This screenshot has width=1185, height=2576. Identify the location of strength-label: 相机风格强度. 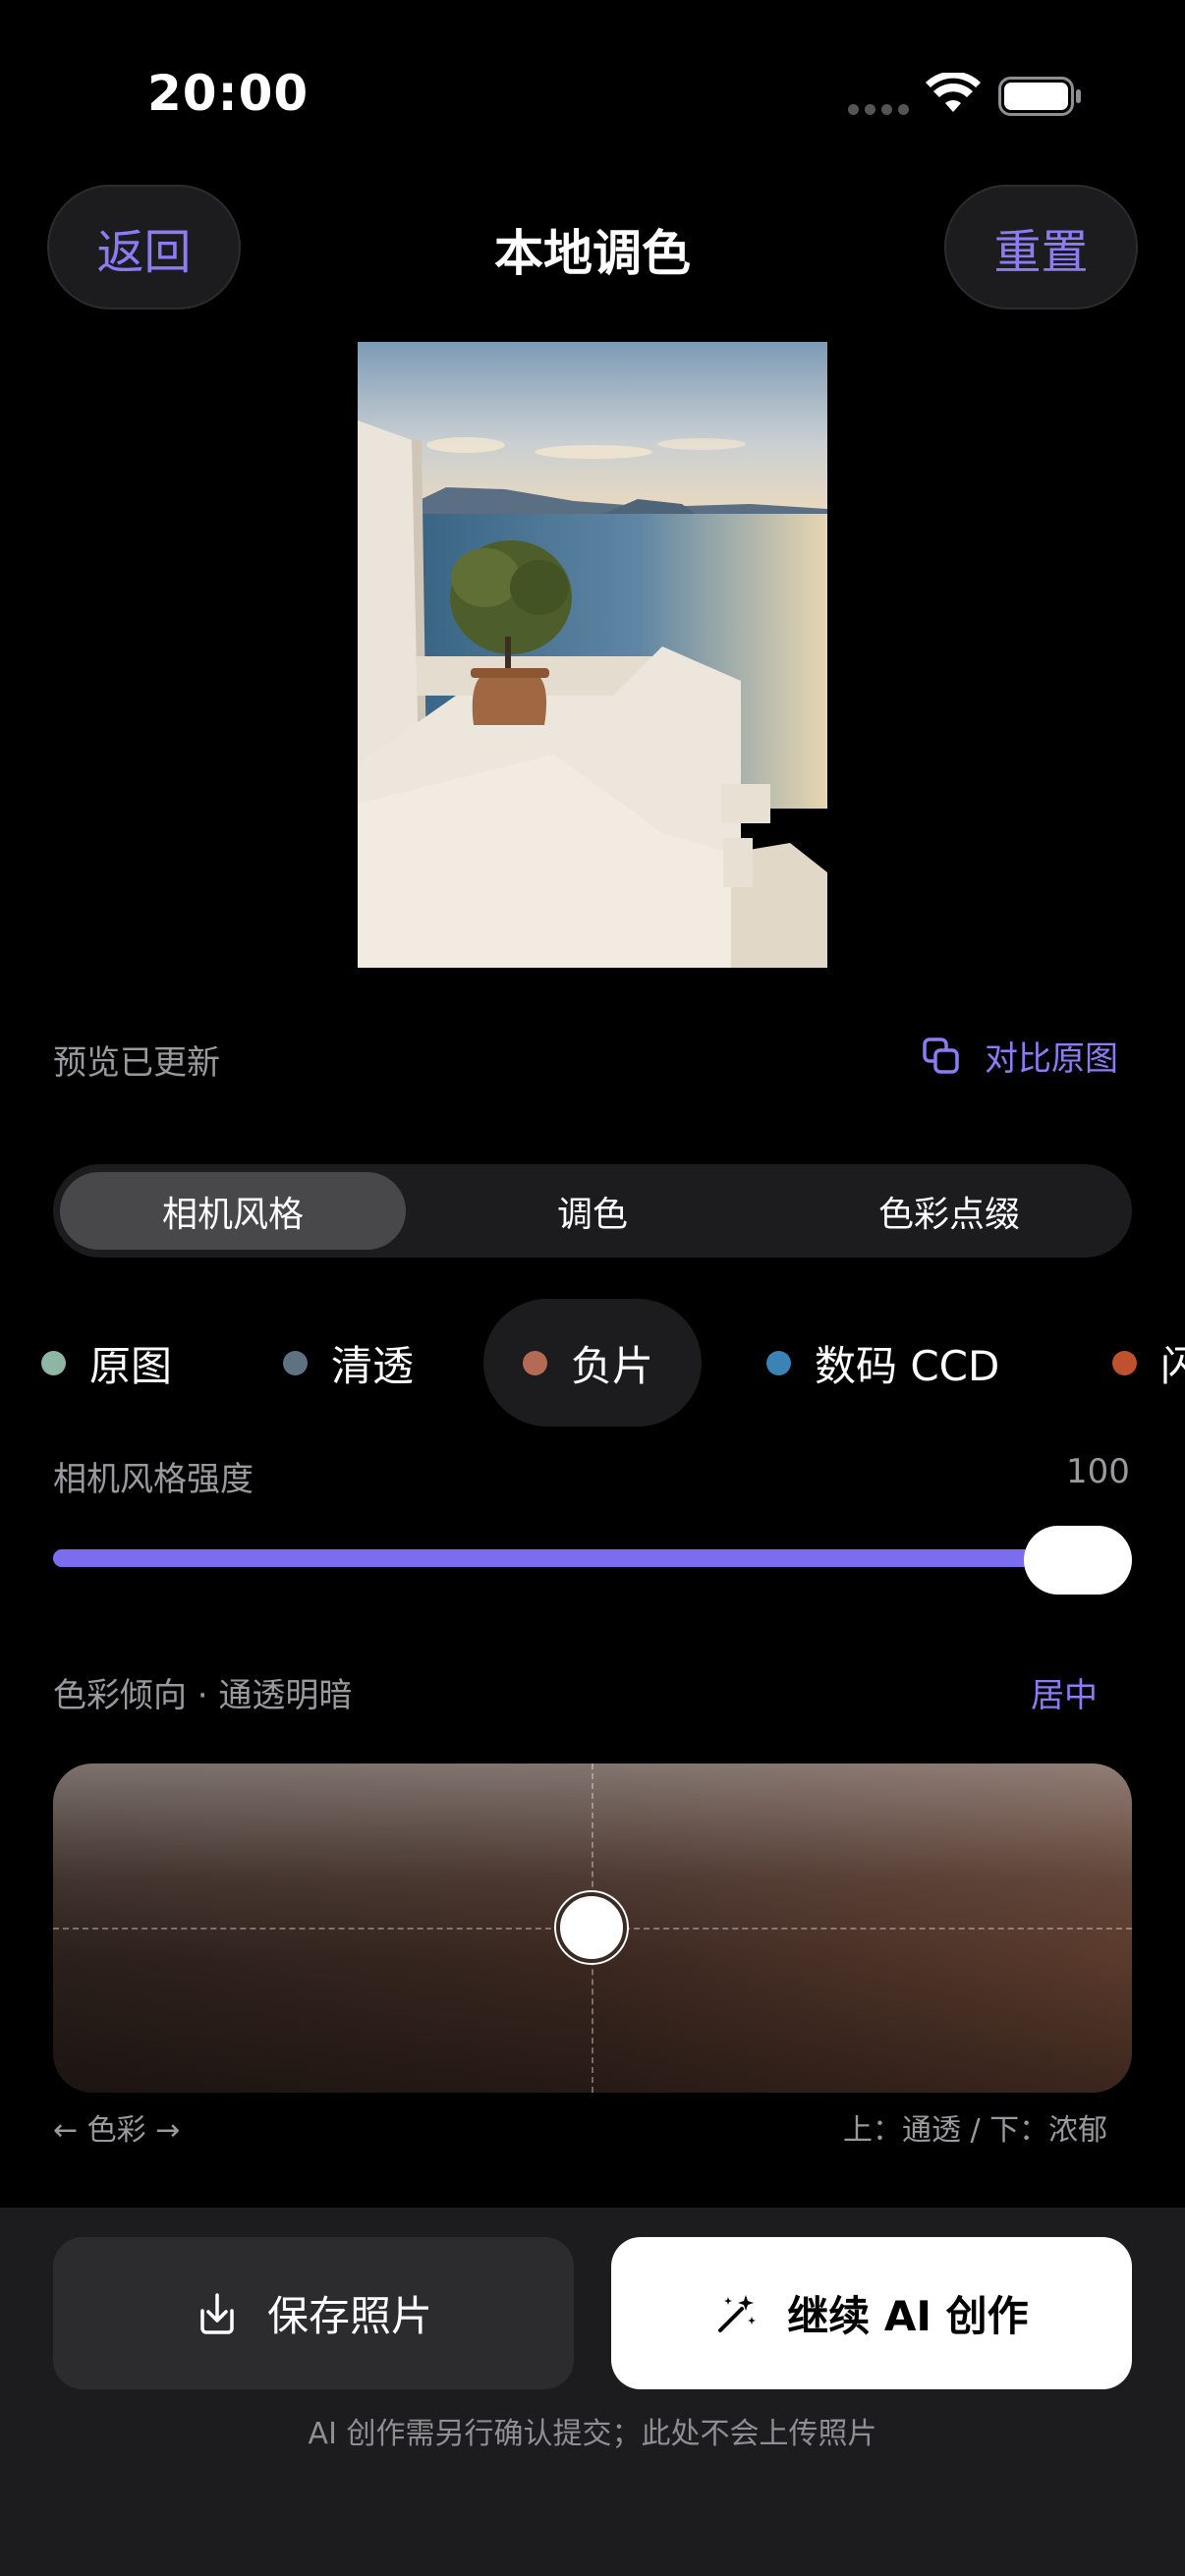
(153, 1479).